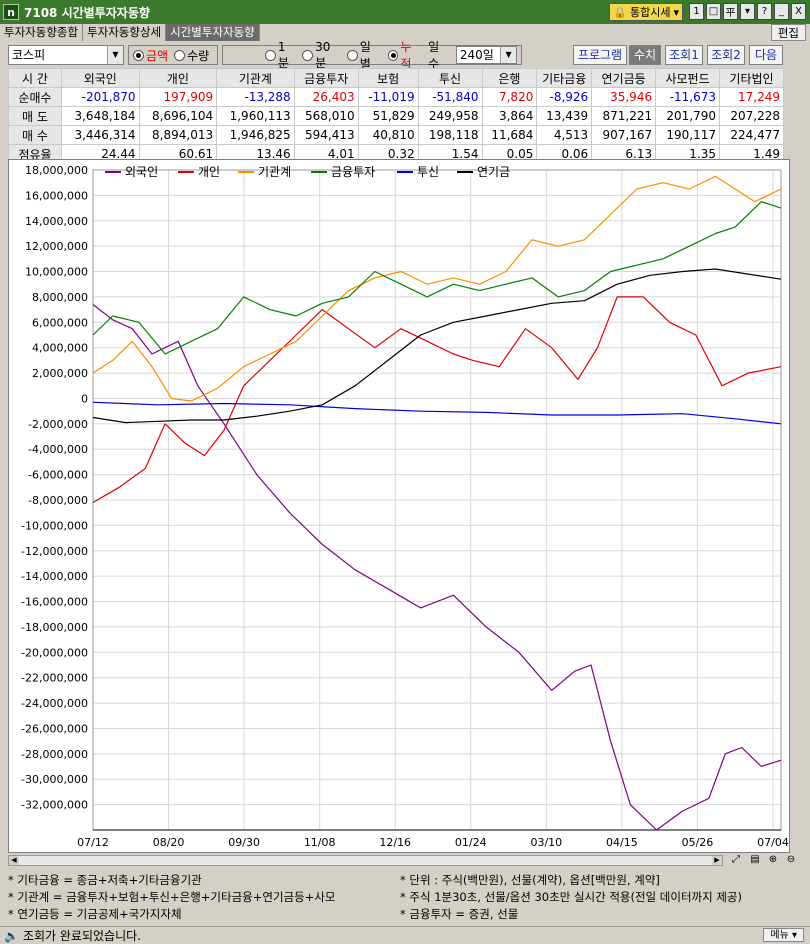  I want to click on next-button: 다음, so click(766, 55).